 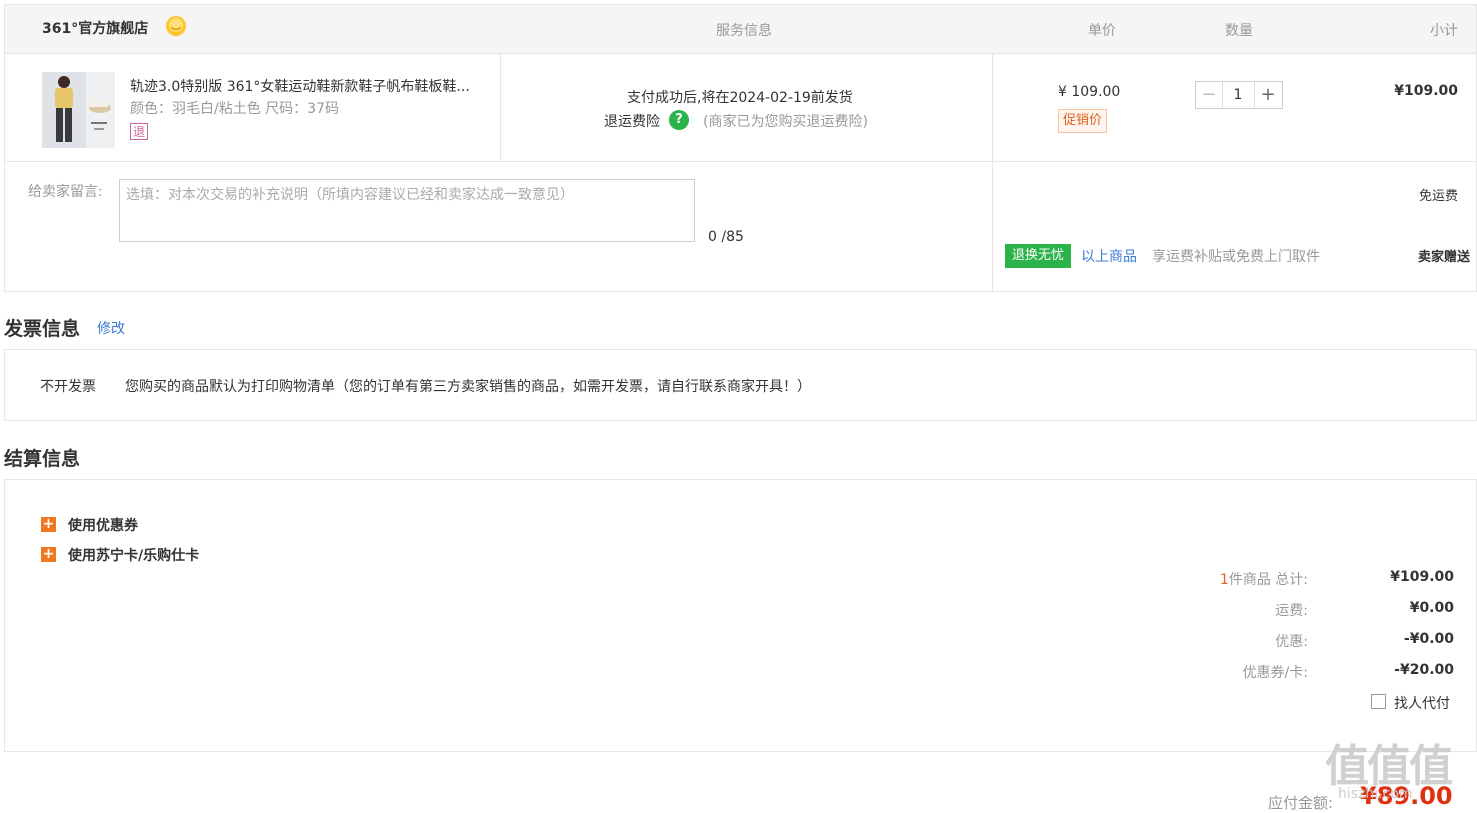 I want to click on shipping-value: ¥0.00, so click(x=1431, y=608).